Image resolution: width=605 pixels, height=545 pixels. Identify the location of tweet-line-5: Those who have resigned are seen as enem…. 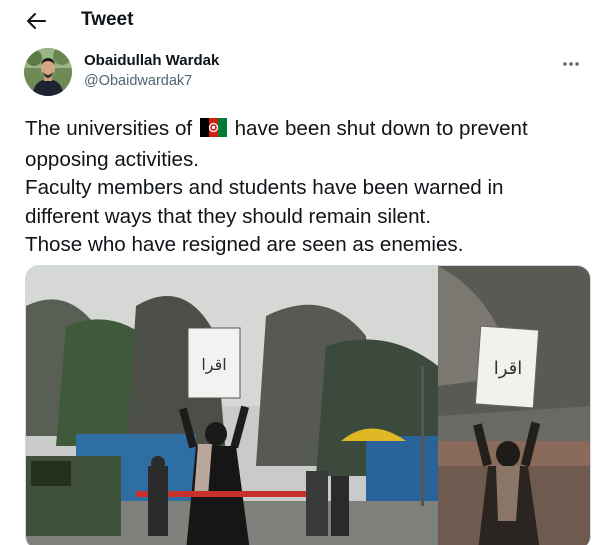
(244, 244).